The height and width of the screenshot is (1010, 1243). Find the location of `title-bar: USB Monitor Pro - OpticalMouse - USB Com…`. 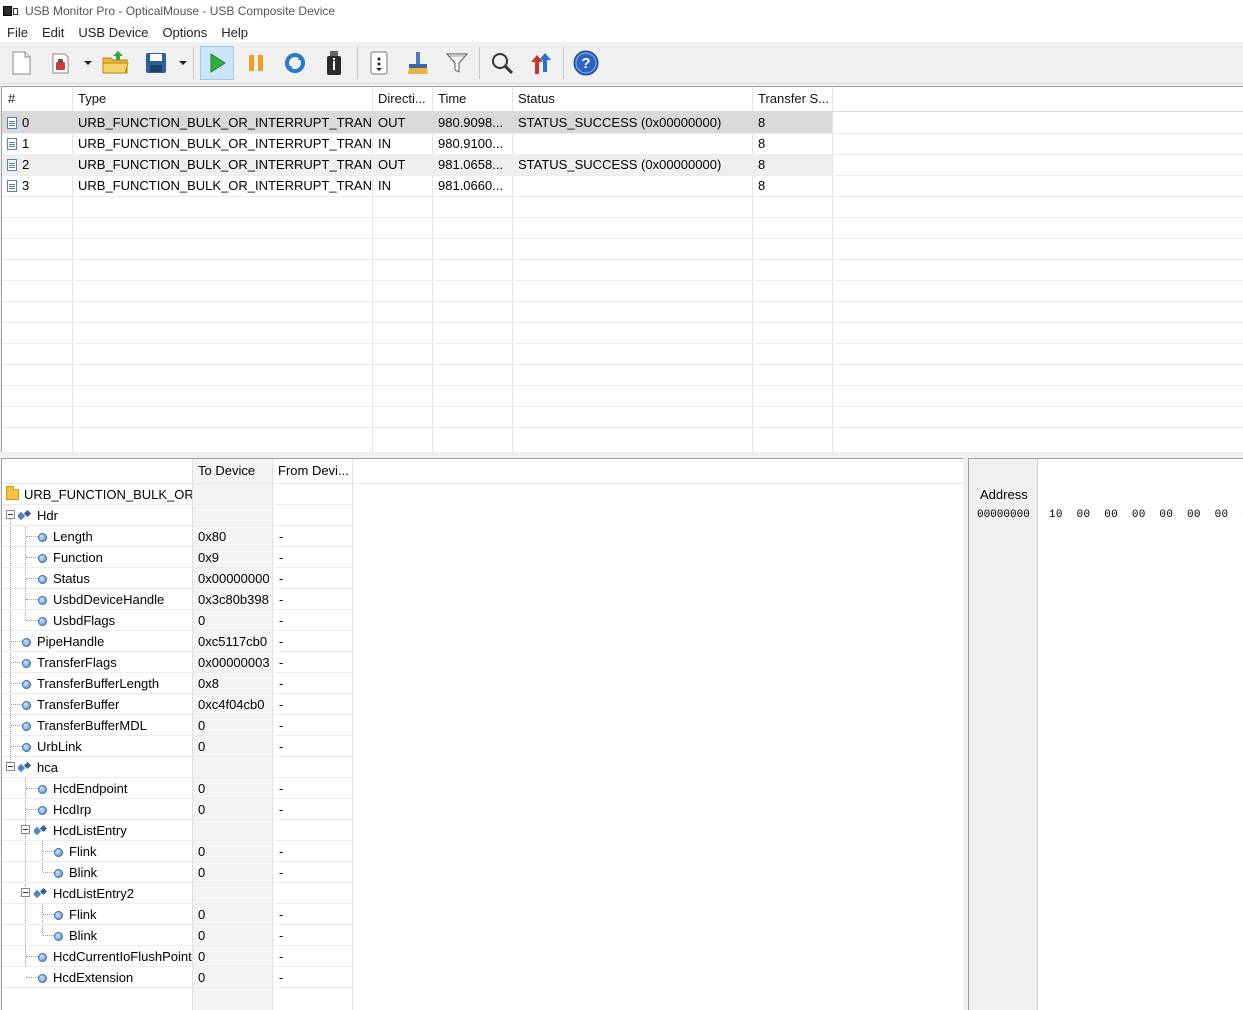

title-bar: USB Monitor Pro - OpticalMouse - USB Com… is located at coordinates (621, 11).